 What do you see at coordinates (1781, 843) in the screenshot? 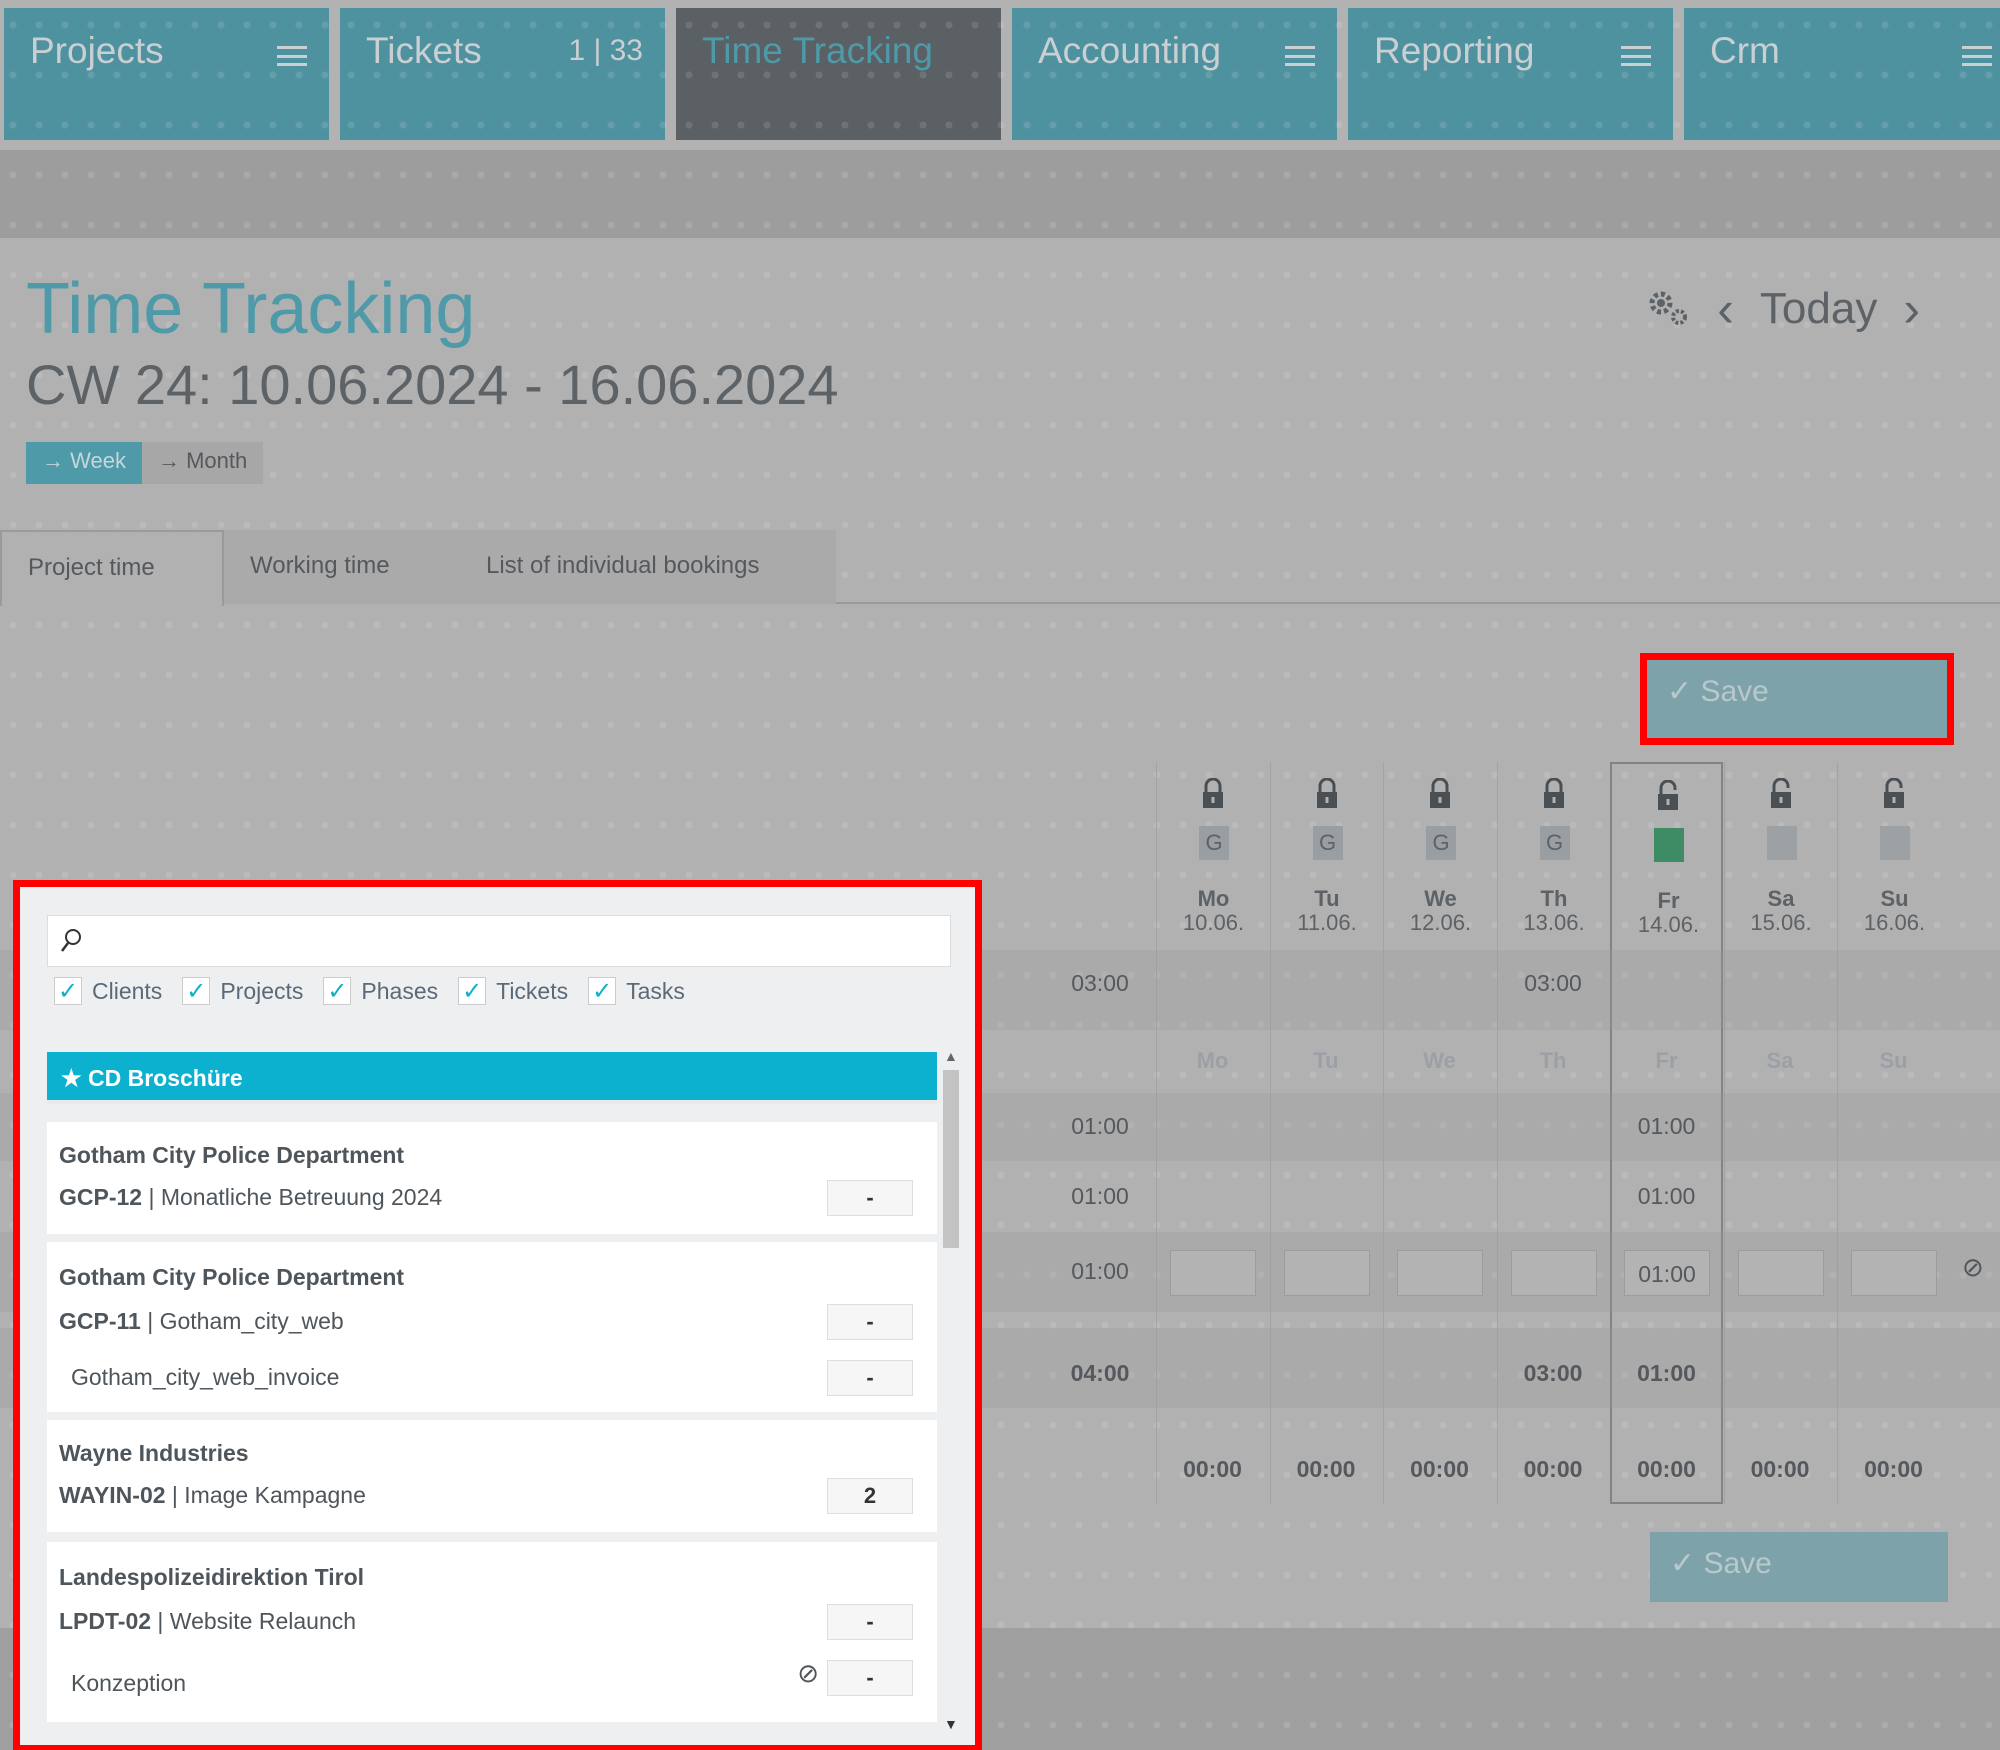
I see `day-status-badge` at bounding box center [1781, 843].